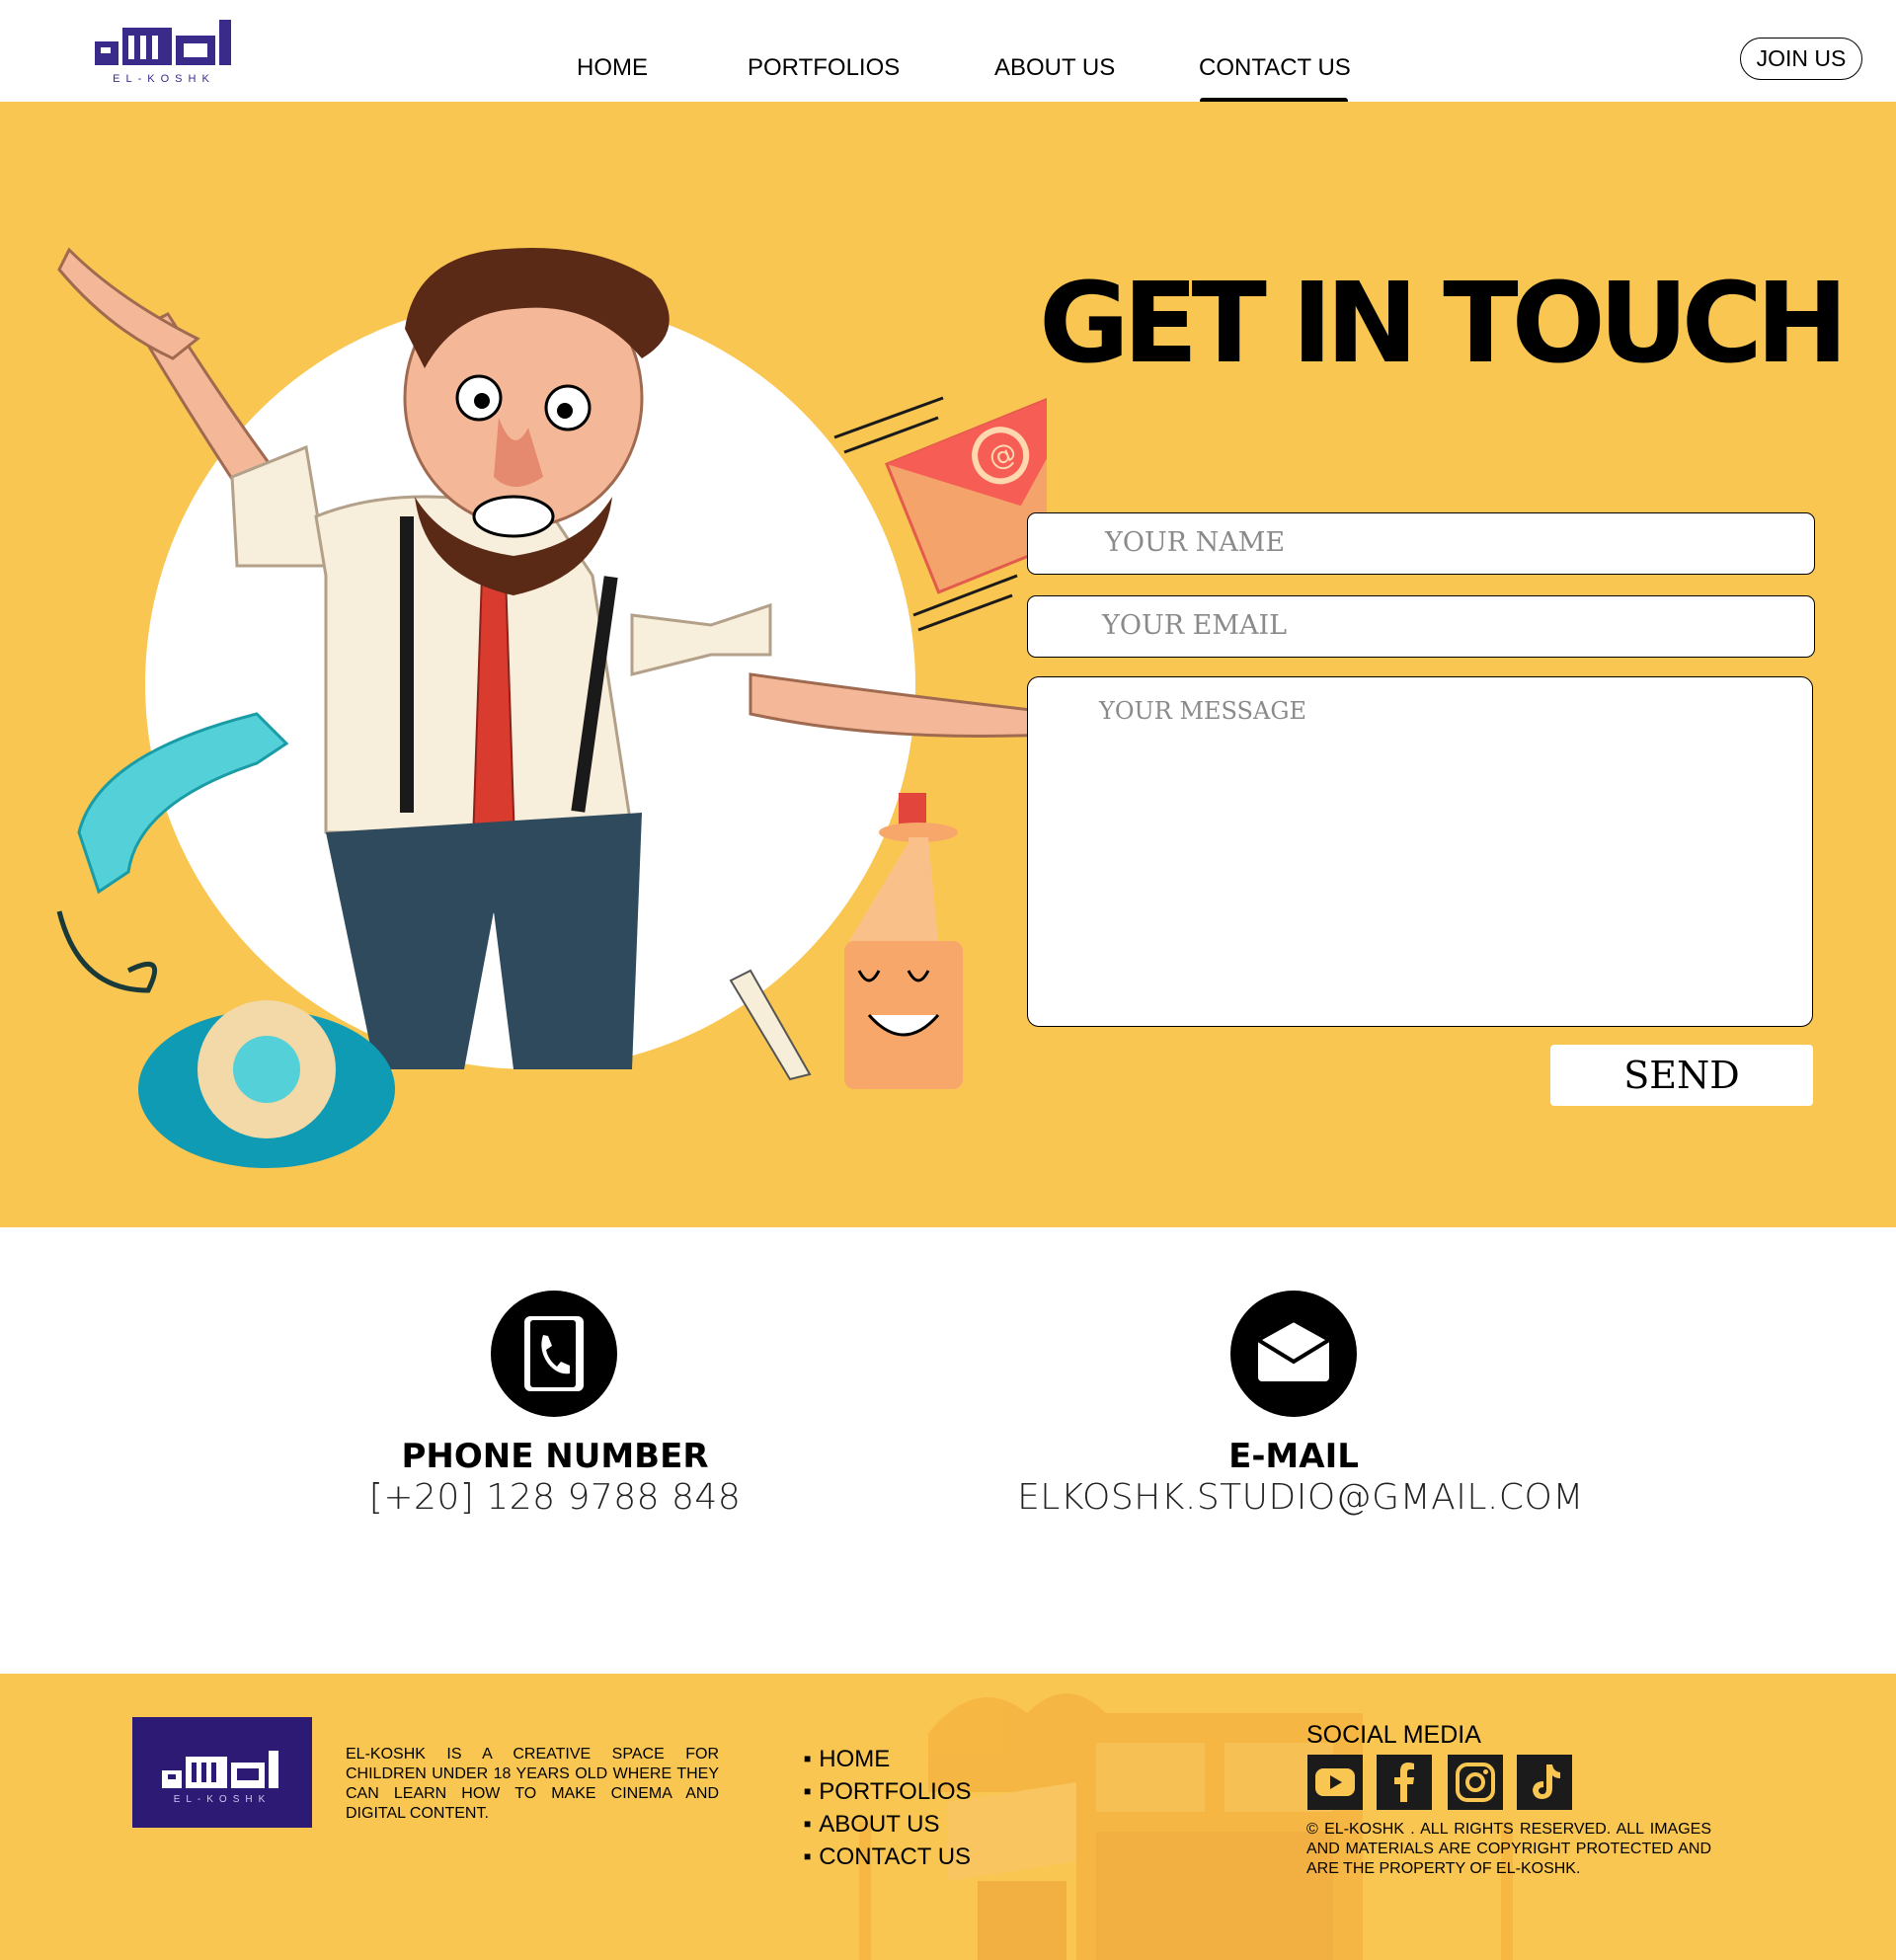 The height and width of the screenshot is (1960, 1896). What do you see at coordinates (1293, 1456) in the screenshot?
I see `email-label: E-MAIL` at bounding box center [1293, 1456].